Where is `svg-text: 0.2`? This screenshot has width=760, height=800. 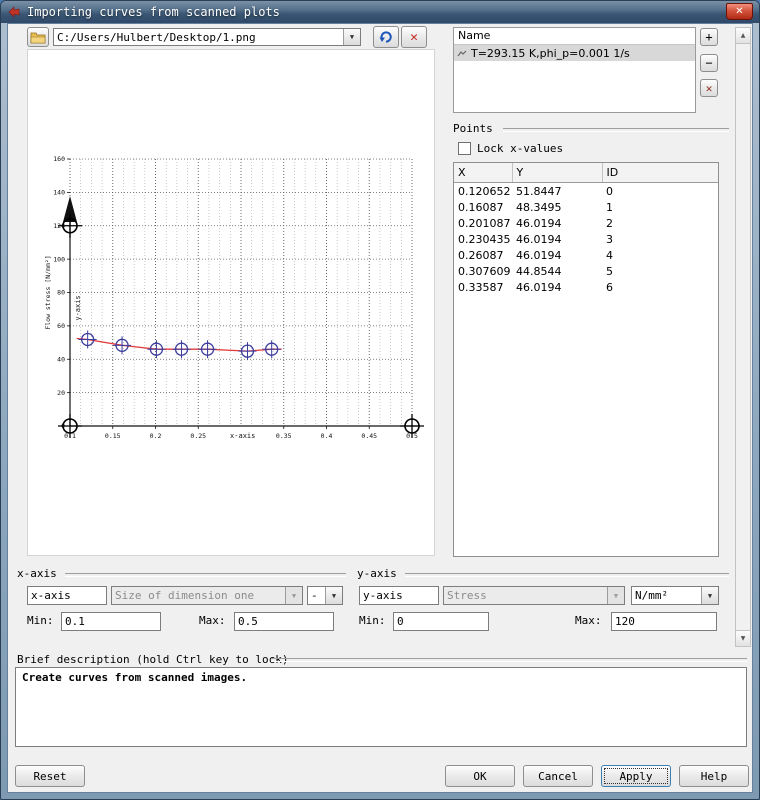
svg-text: 0.2 is located at coordinates (156, 436).